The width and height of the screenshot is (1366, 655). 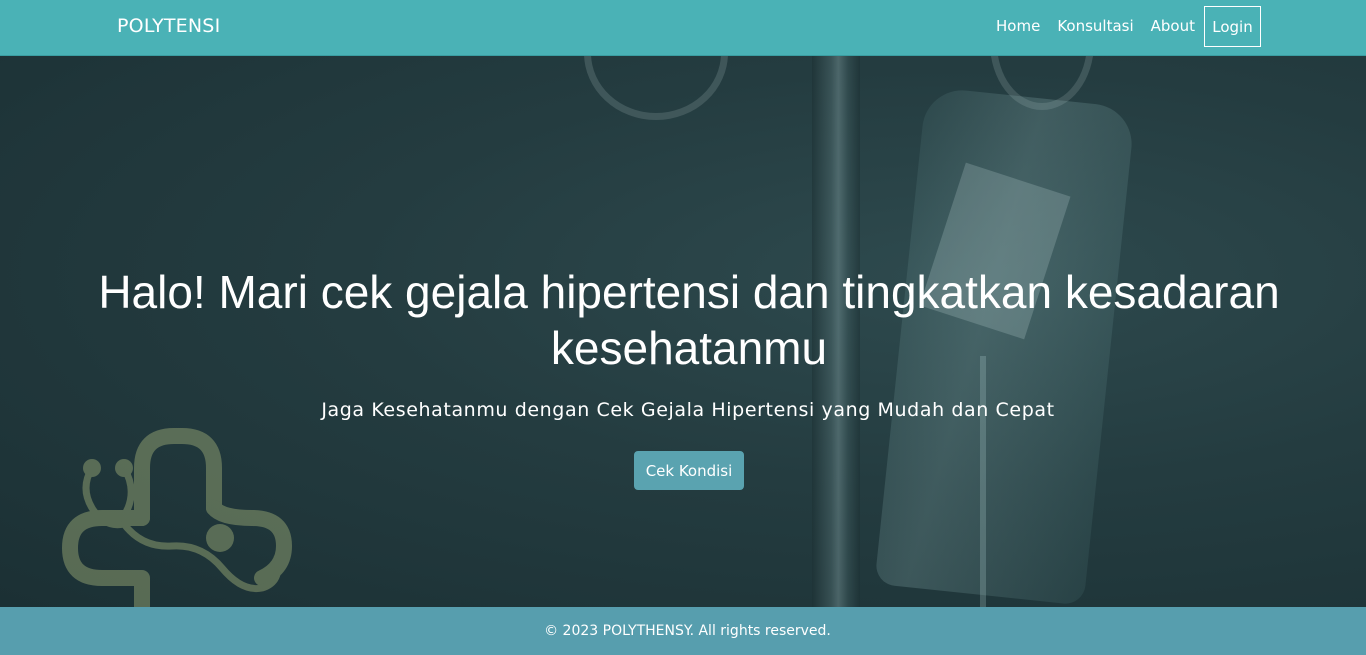 I want to click on iv-tube-background, so click(x=983, y=481).